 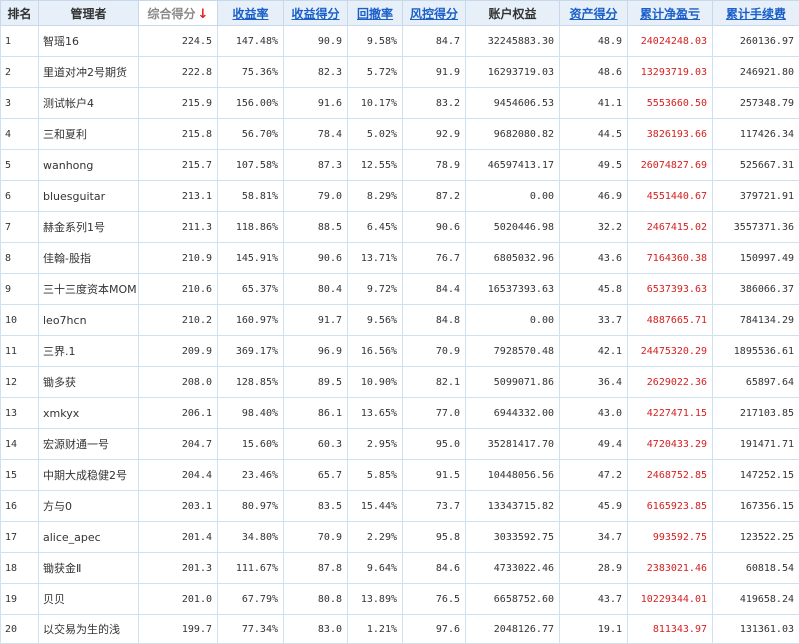 What do you see at coordinates (513, 382) in the screenshot?
I see `cell-equity: 5099071.86` at bounding box center [513, 382].